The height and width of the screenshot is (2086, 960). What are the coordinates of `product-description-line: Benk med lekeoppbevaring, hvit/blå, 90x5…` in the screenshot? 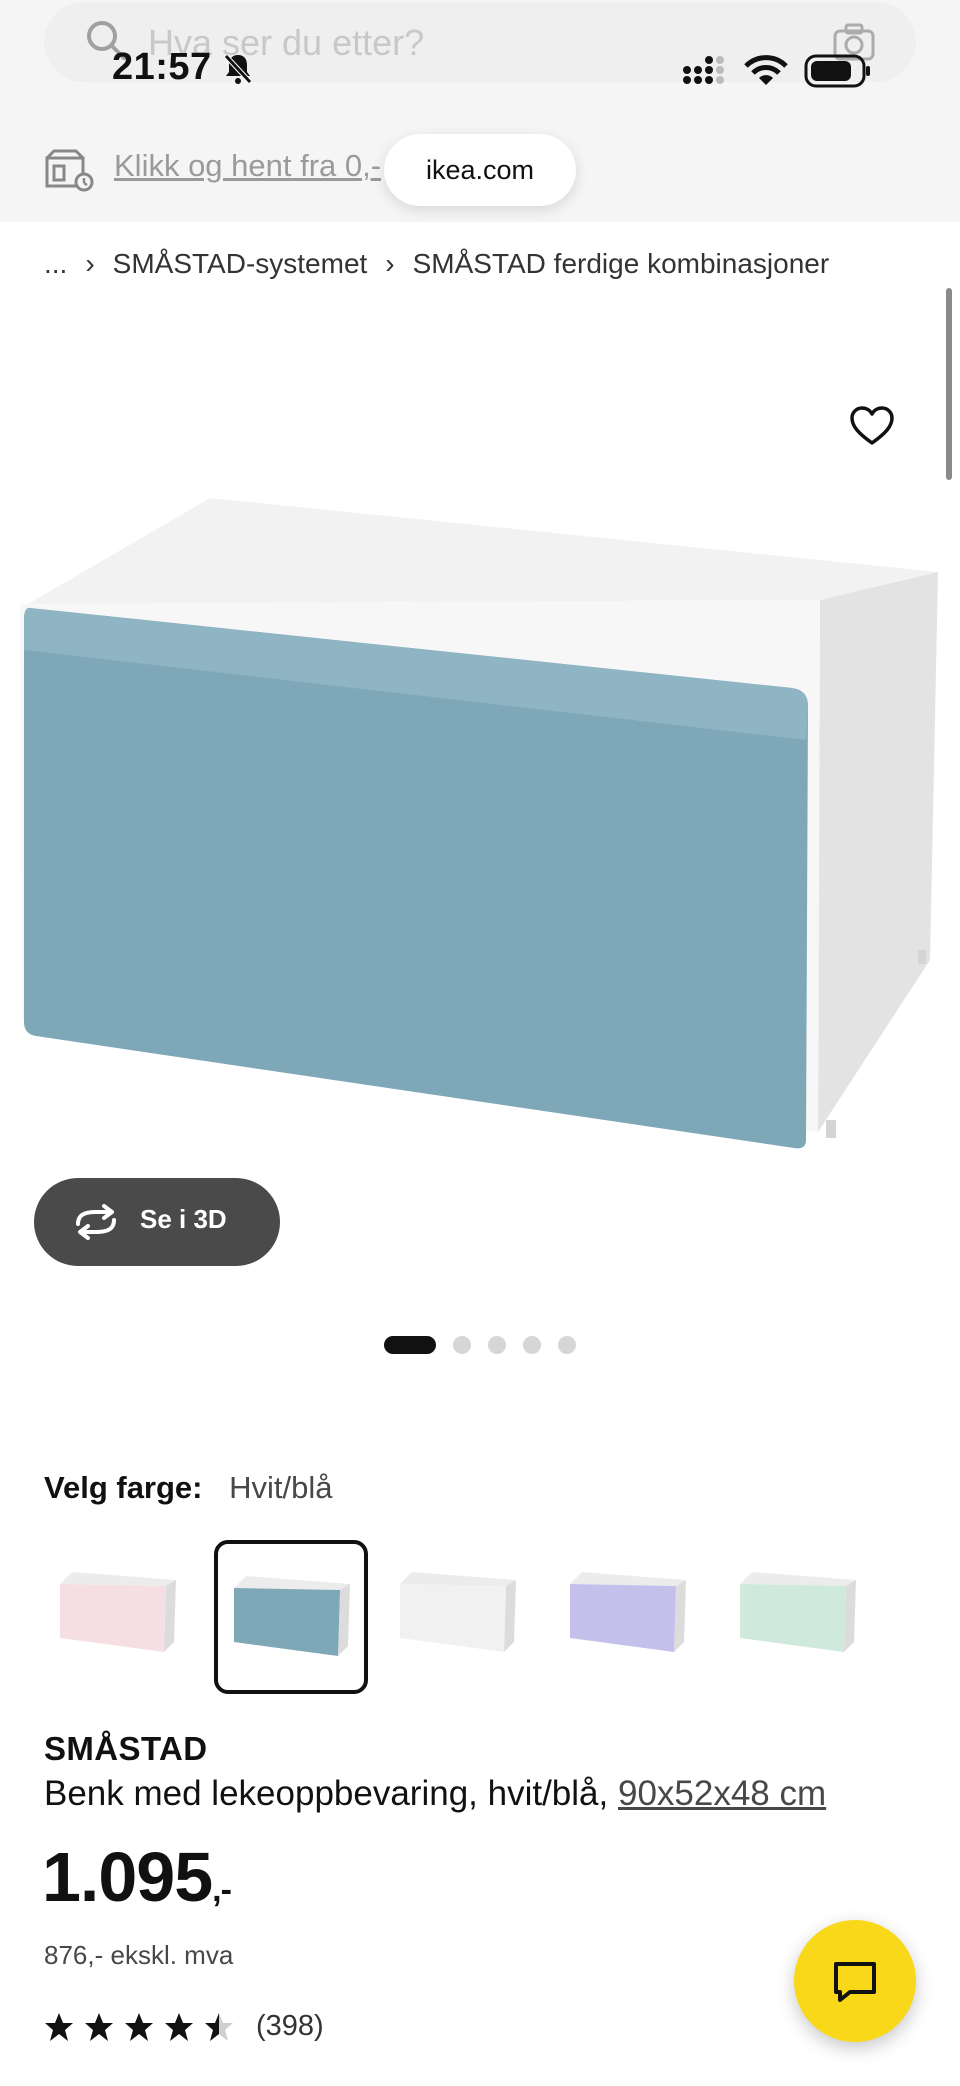 It's located at (435, 1794).